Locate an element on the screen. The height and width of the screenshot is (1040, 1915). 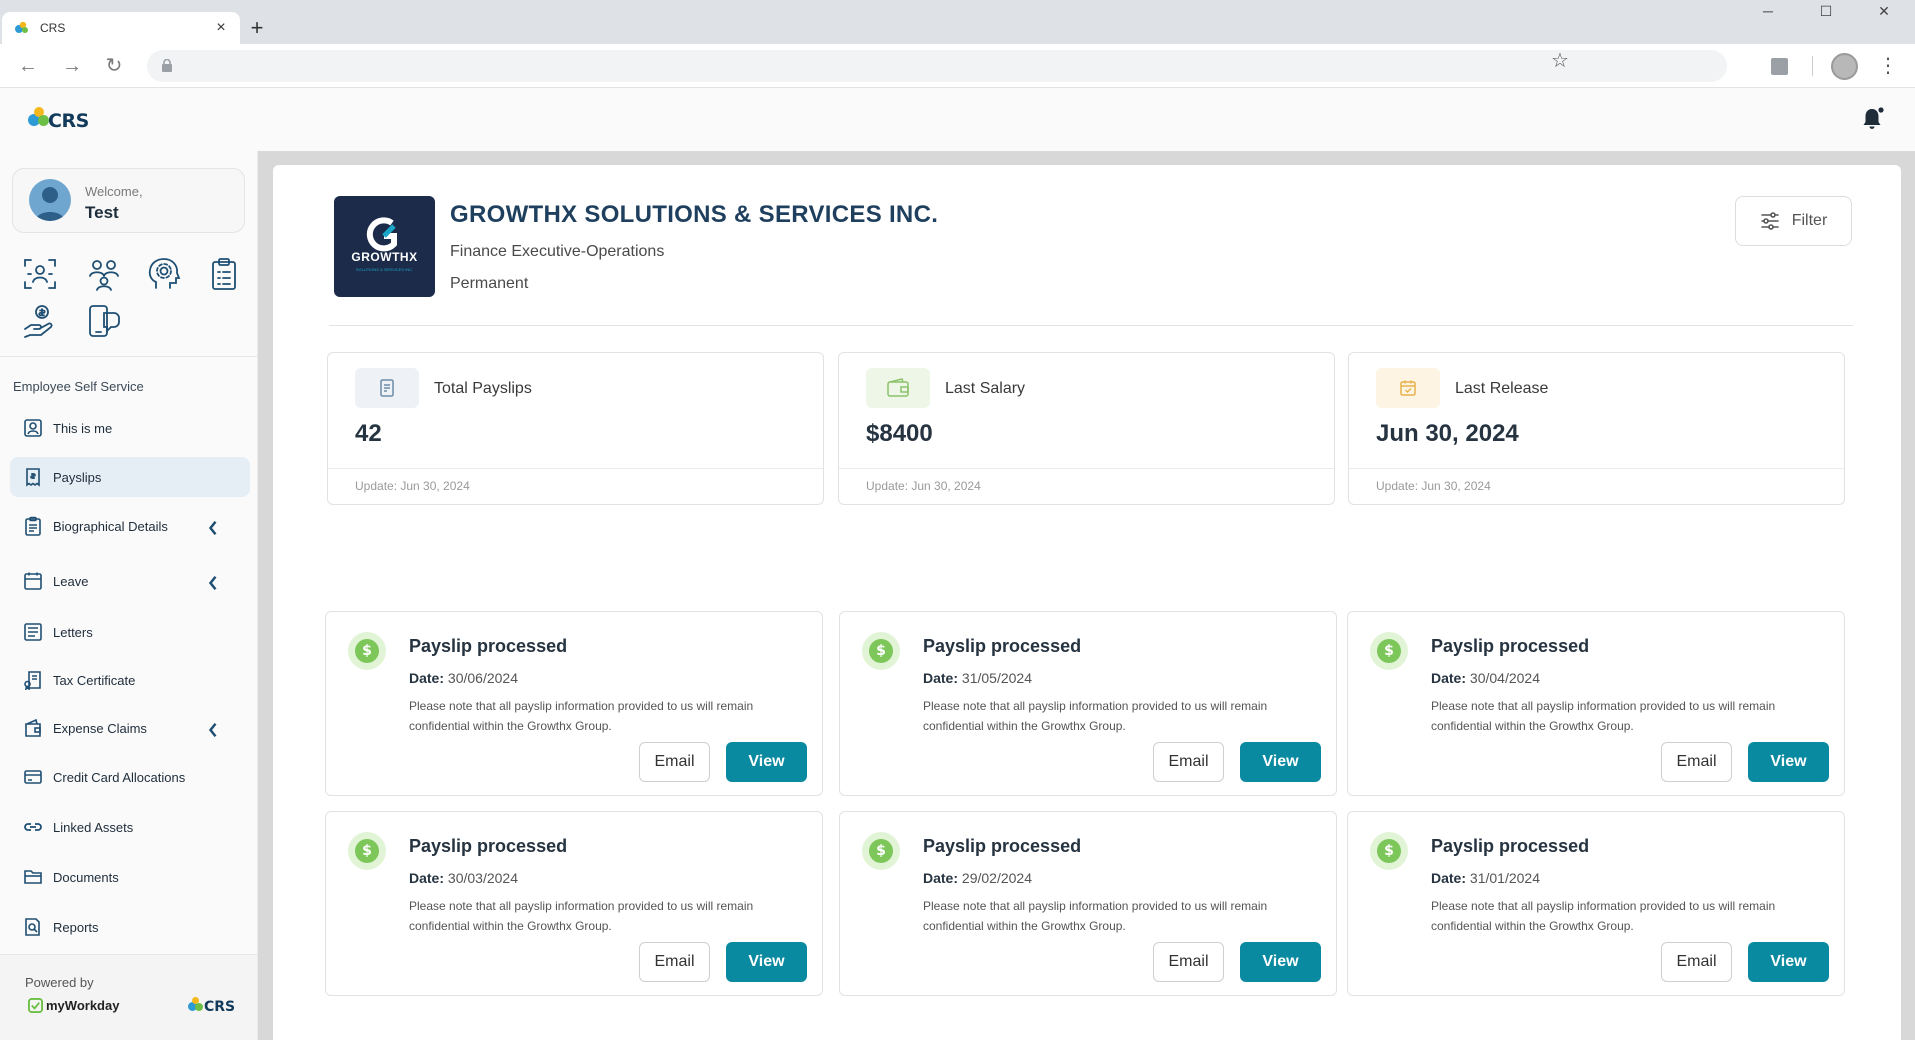
forward-icon: → is located at coordinates (72, 66).